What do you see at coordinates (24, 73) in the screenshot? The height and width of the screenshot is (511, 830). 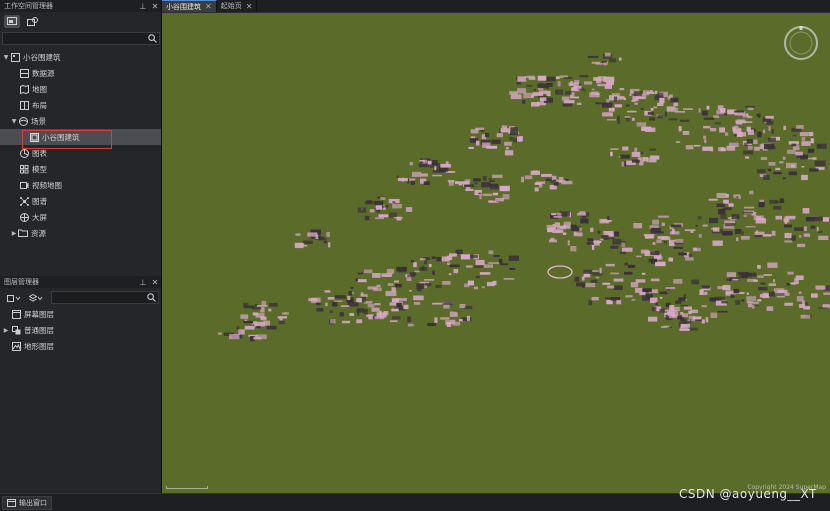 I see `datasource-icon` at bounding box center [24, 73].